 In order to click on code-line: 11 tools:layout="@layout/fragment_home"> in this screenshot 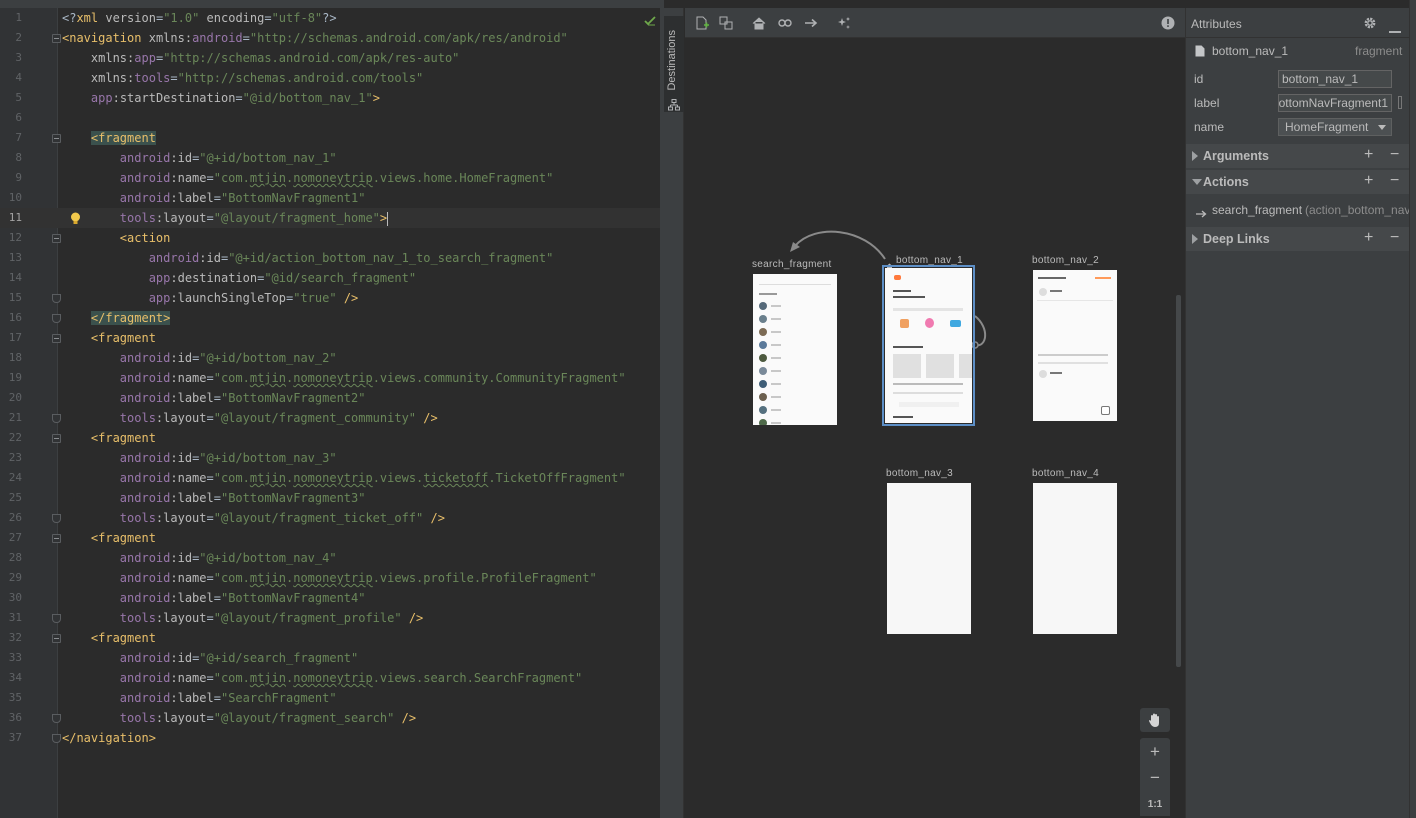, I will do `click(330, 218)`.